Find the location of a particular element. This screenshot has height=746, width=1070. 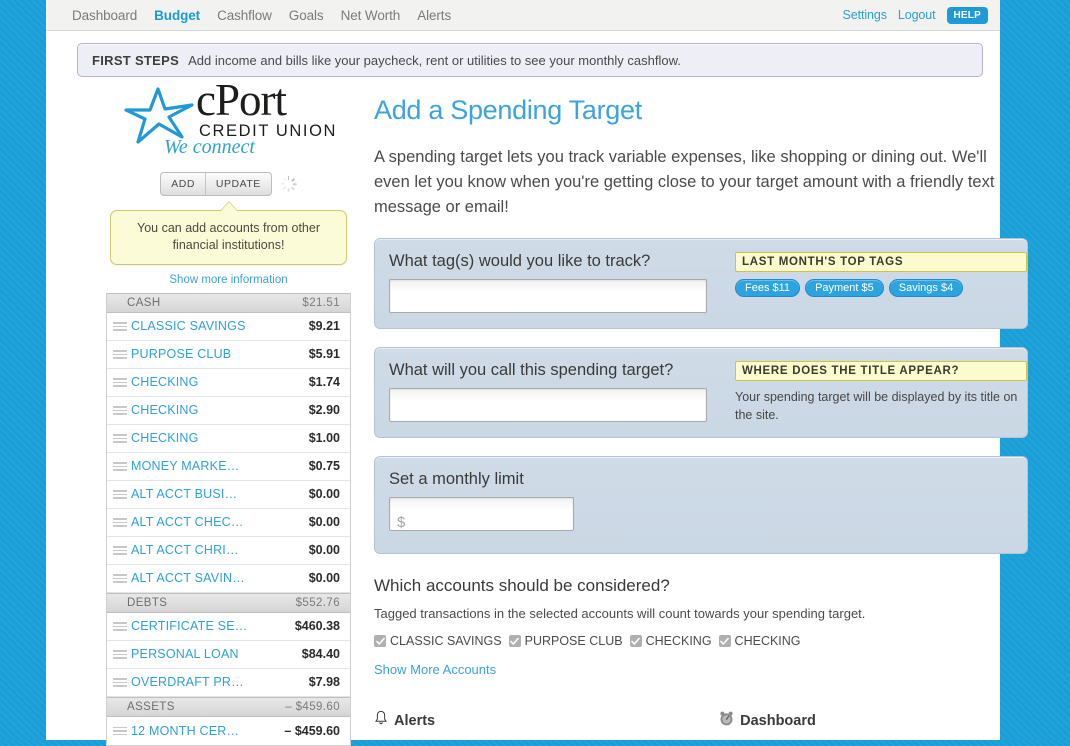

account-row: CERTIFICATE SE… $460.38 is located at coordinates (228, 626).